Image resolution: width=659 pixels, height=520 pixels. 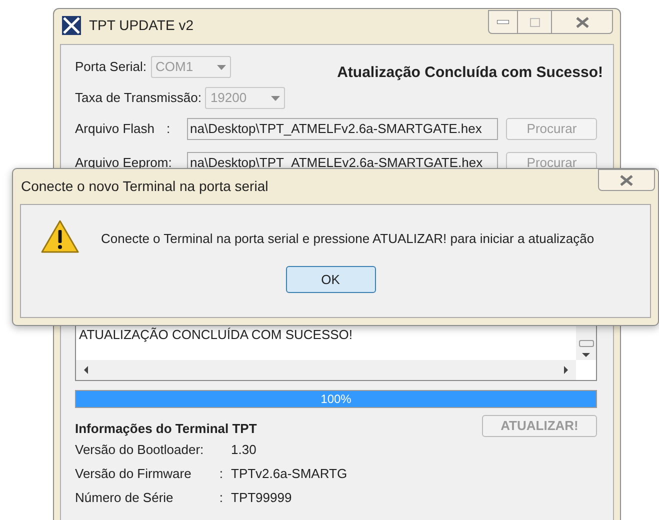 What do you see at coordinates (289, 474) in the screenshot?
I see `info-value: TPTv2.6a-SMARTG` at bounding box center [289, 474].